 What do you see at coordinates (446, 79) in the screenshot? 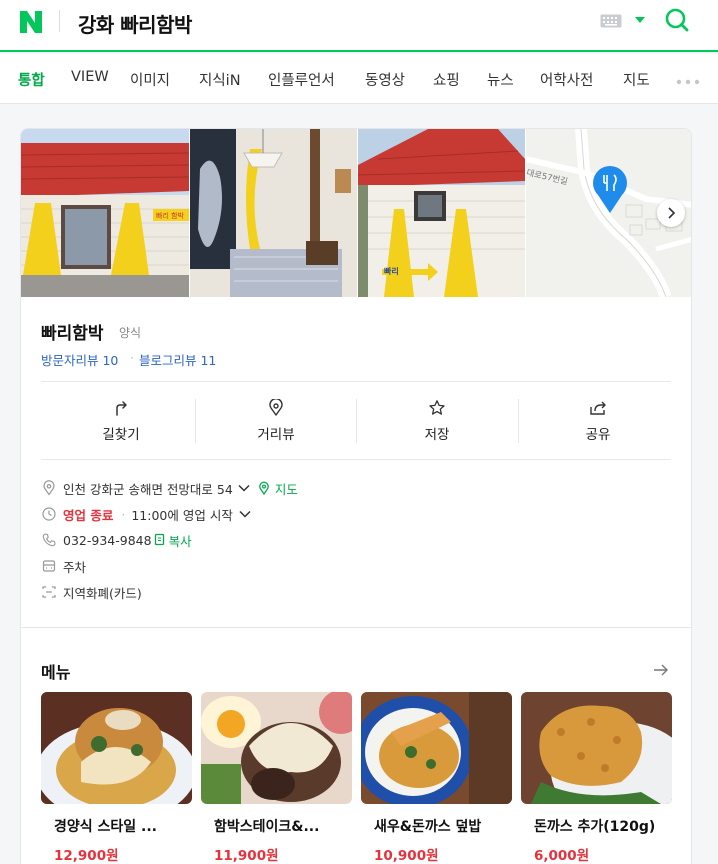
I see `tab-shopping: 쇼핑` at bounding box center [446, 79].